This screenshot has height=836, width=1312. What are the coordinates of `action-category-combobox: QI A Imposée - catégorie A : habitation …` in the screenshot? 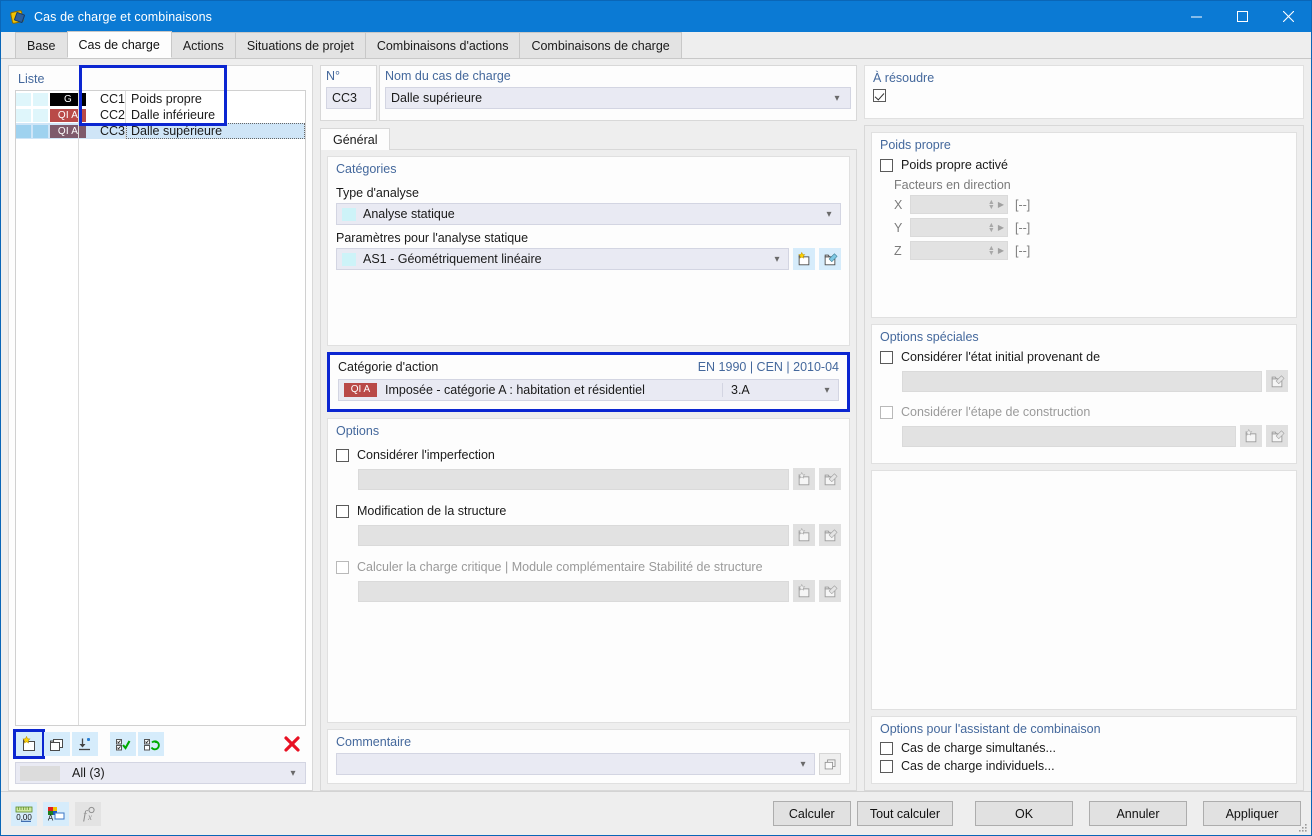 It's located at (588, 390).